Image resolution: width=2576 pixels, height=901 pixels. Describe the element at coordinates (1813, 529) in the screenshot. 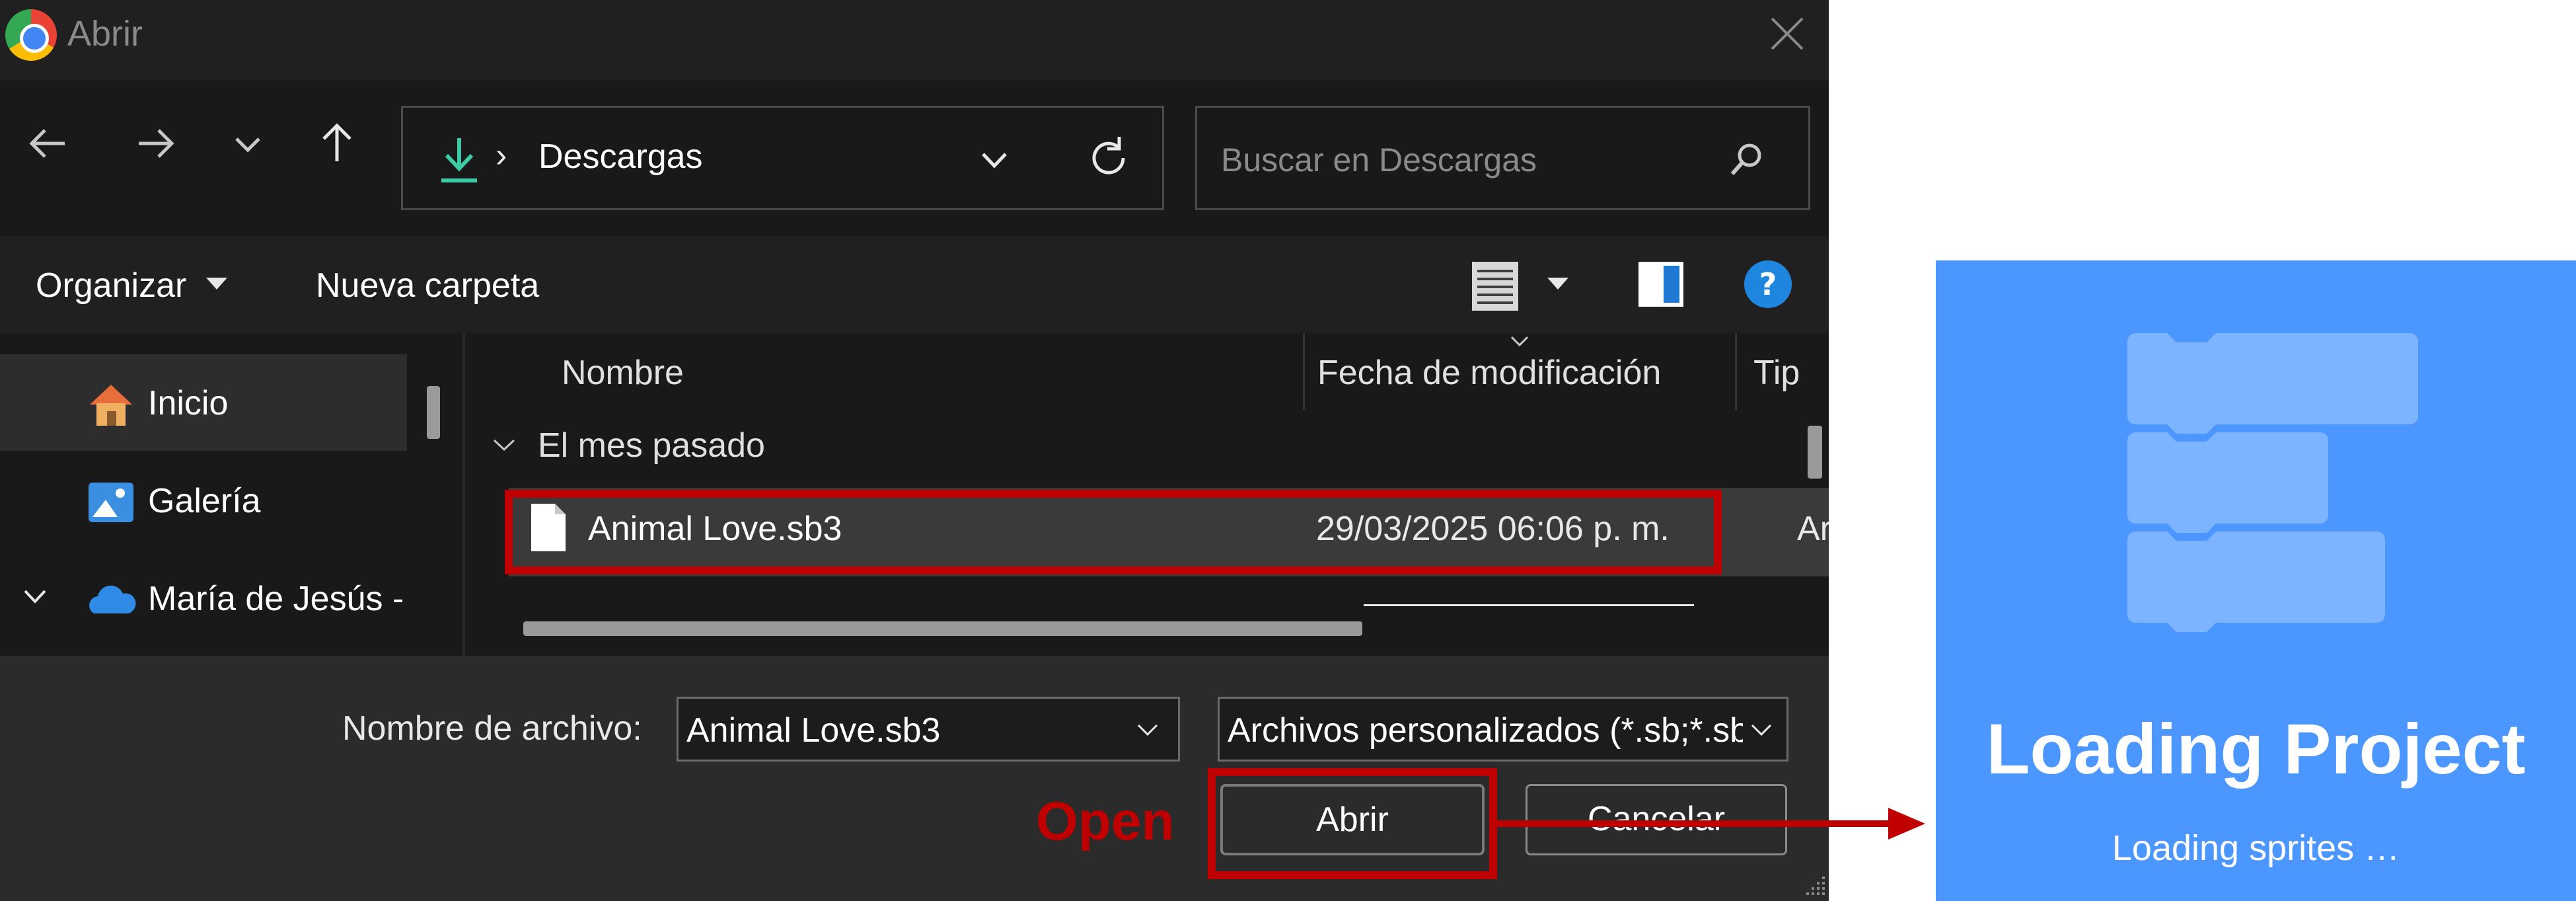

I see `file-type: Ar` at that location.